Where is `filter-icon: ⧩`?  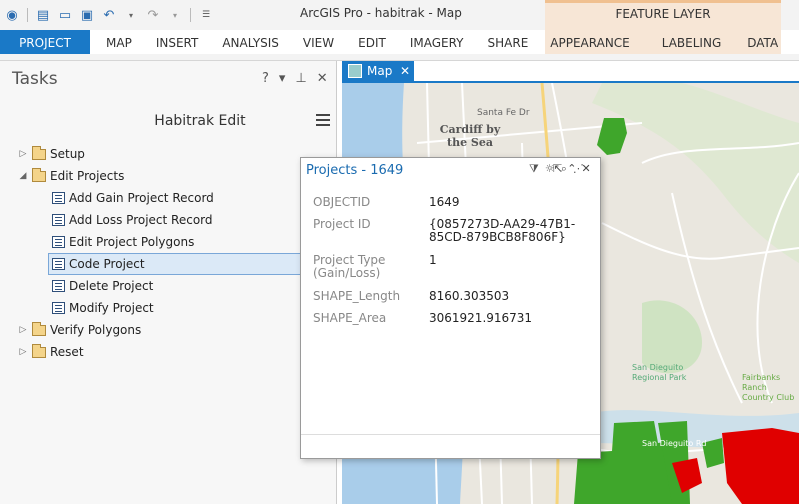
filter-icon: ⧩ is located at coordinates (534, 169).